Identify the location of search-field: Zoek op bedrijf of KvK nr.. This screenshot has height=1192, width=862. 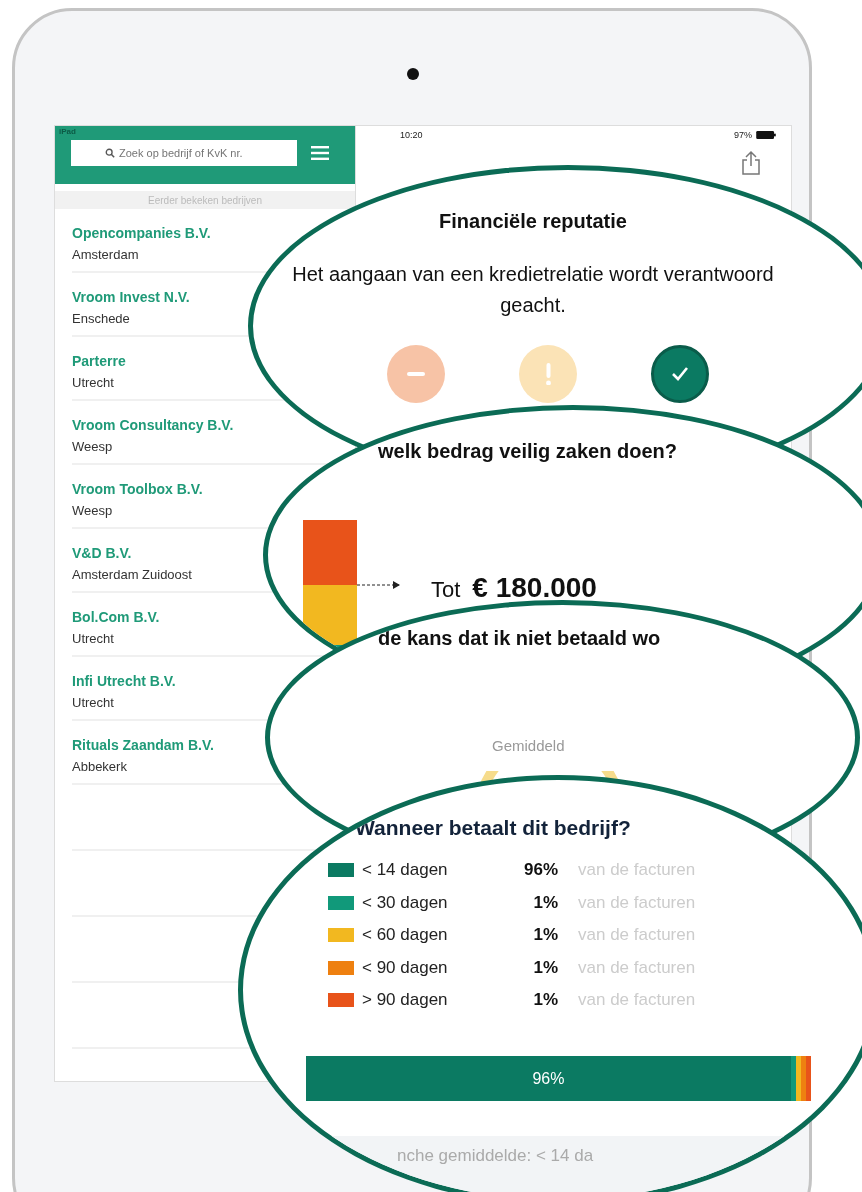
(184, 153).